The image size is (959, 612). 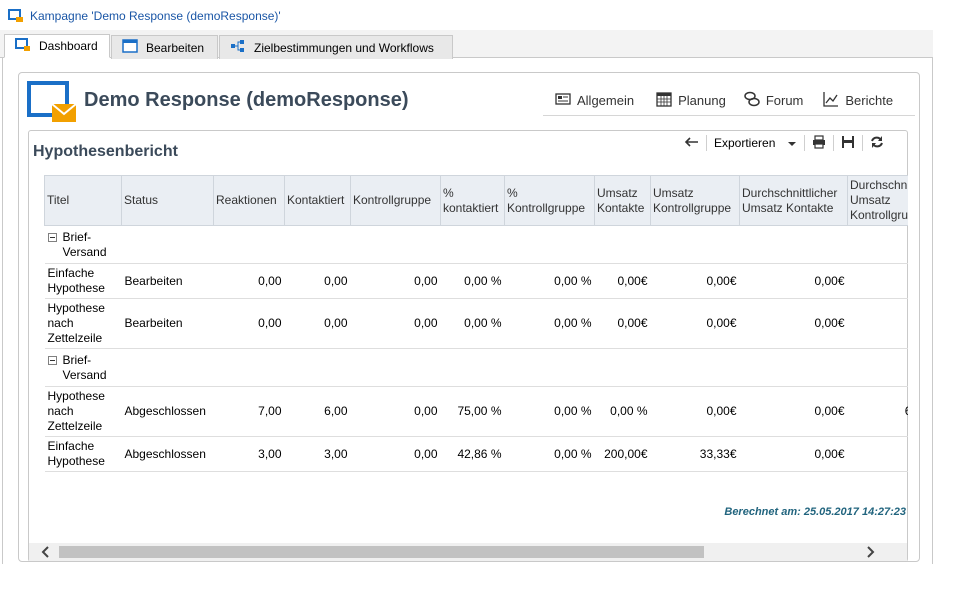 I want to click on column-header: Durchschnittlicher Umsatz Kontrollgruppe, so click(x=877, y=200).